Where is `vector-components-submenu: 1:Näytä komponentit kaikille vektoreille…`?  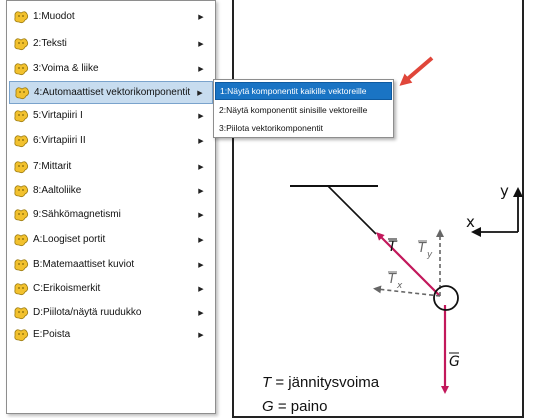 vector-components-submenu: 1:Näytä komponentit kaikille vektoreille… is located at coordinates (303, 108).